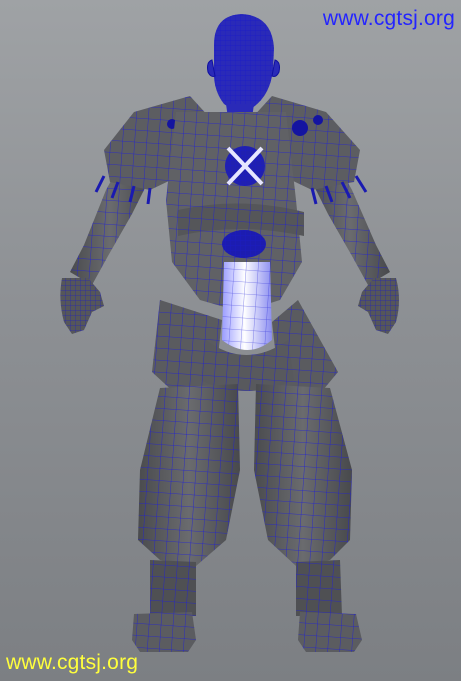  Describe the element at coordinates (388, 18) in the screenshot. I see `watermark-top: www.cgtsj.org` at that location.